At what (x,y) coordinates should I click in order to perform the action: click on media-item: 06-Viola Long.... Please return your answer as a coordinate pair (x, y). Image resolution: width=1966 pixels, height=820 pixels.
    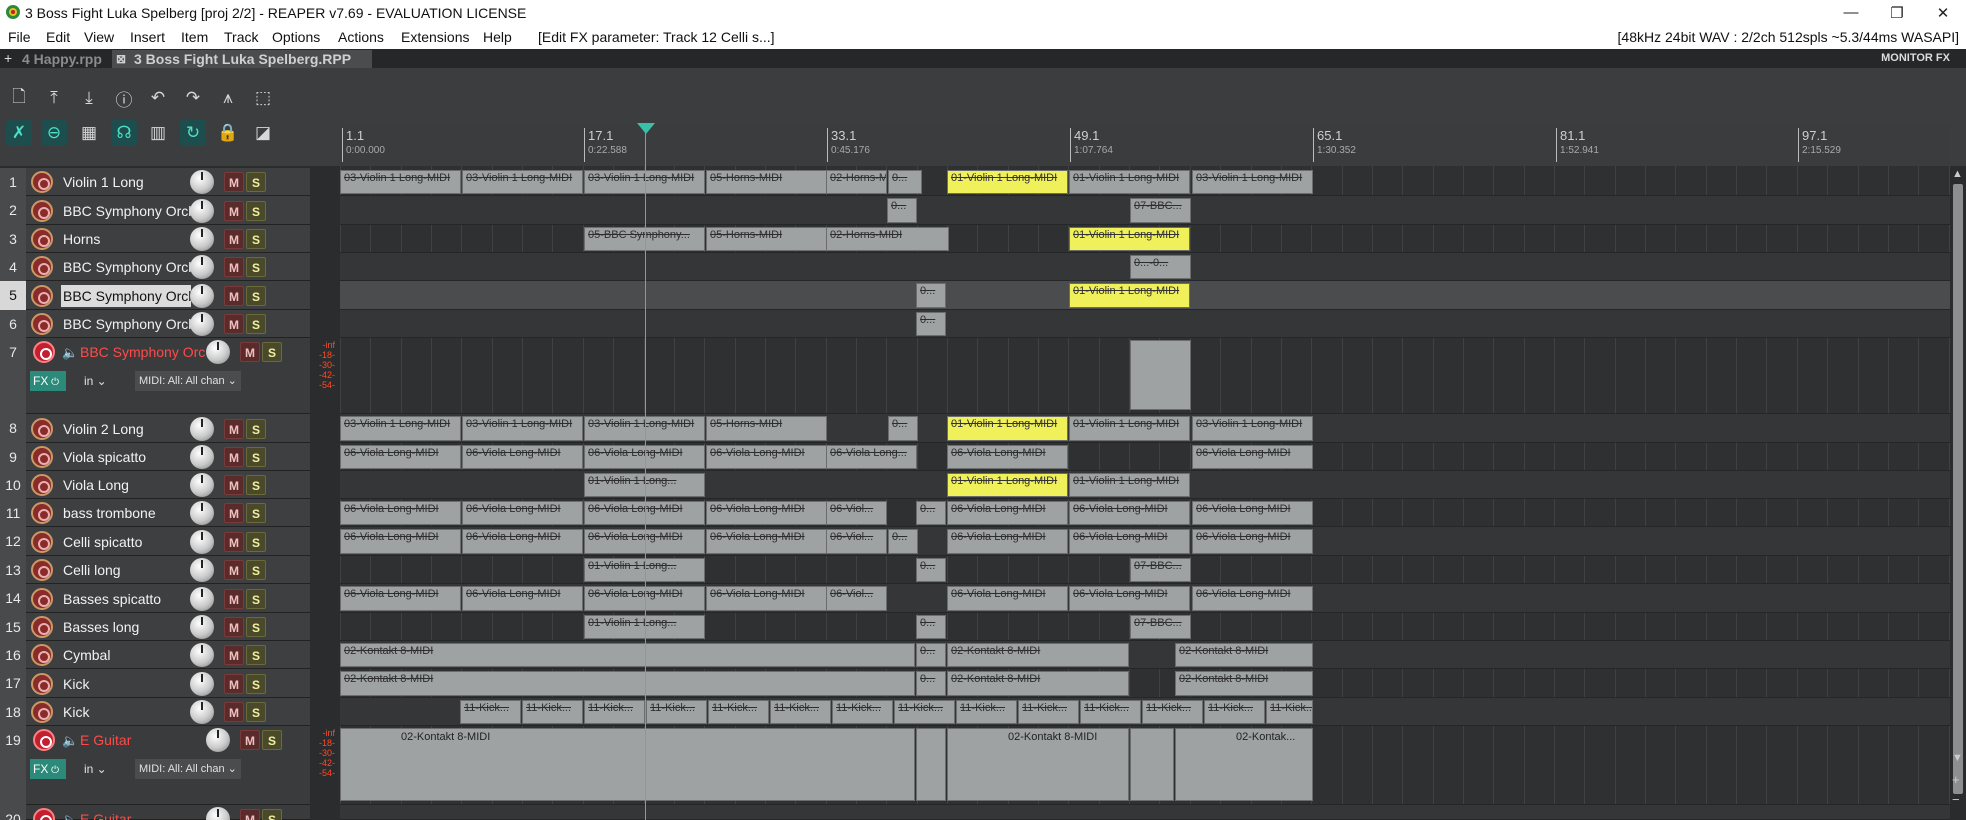
    Looking at the image, I should click on (871, 457).